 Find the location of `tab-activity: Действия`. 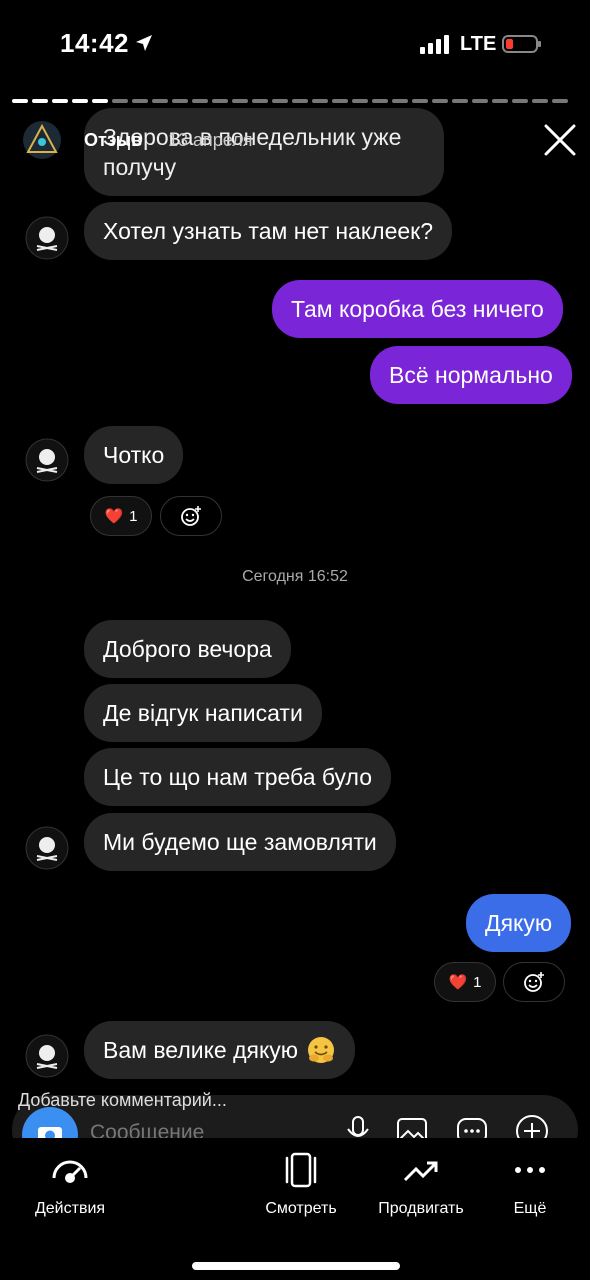

tab-activity: Действия is located at coordinates (70, 1184).